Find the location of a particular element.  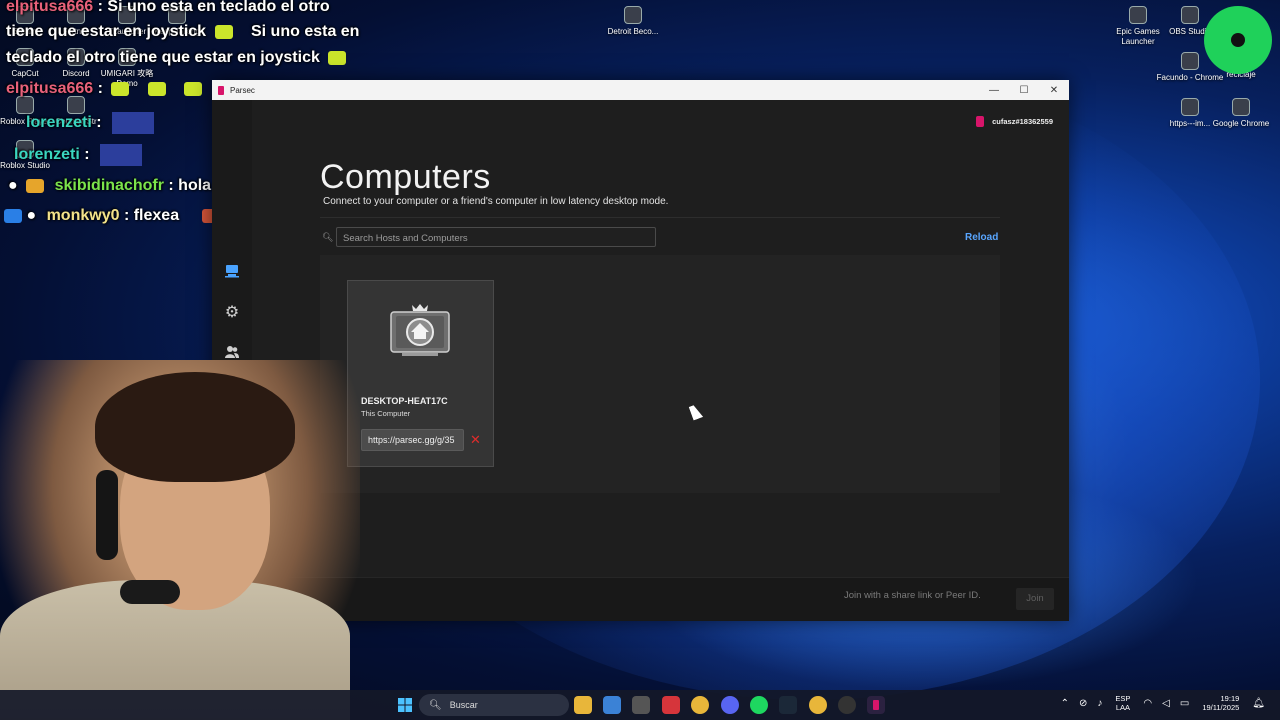

parsec-taskbar-icon is located at coordinates (876, 705).